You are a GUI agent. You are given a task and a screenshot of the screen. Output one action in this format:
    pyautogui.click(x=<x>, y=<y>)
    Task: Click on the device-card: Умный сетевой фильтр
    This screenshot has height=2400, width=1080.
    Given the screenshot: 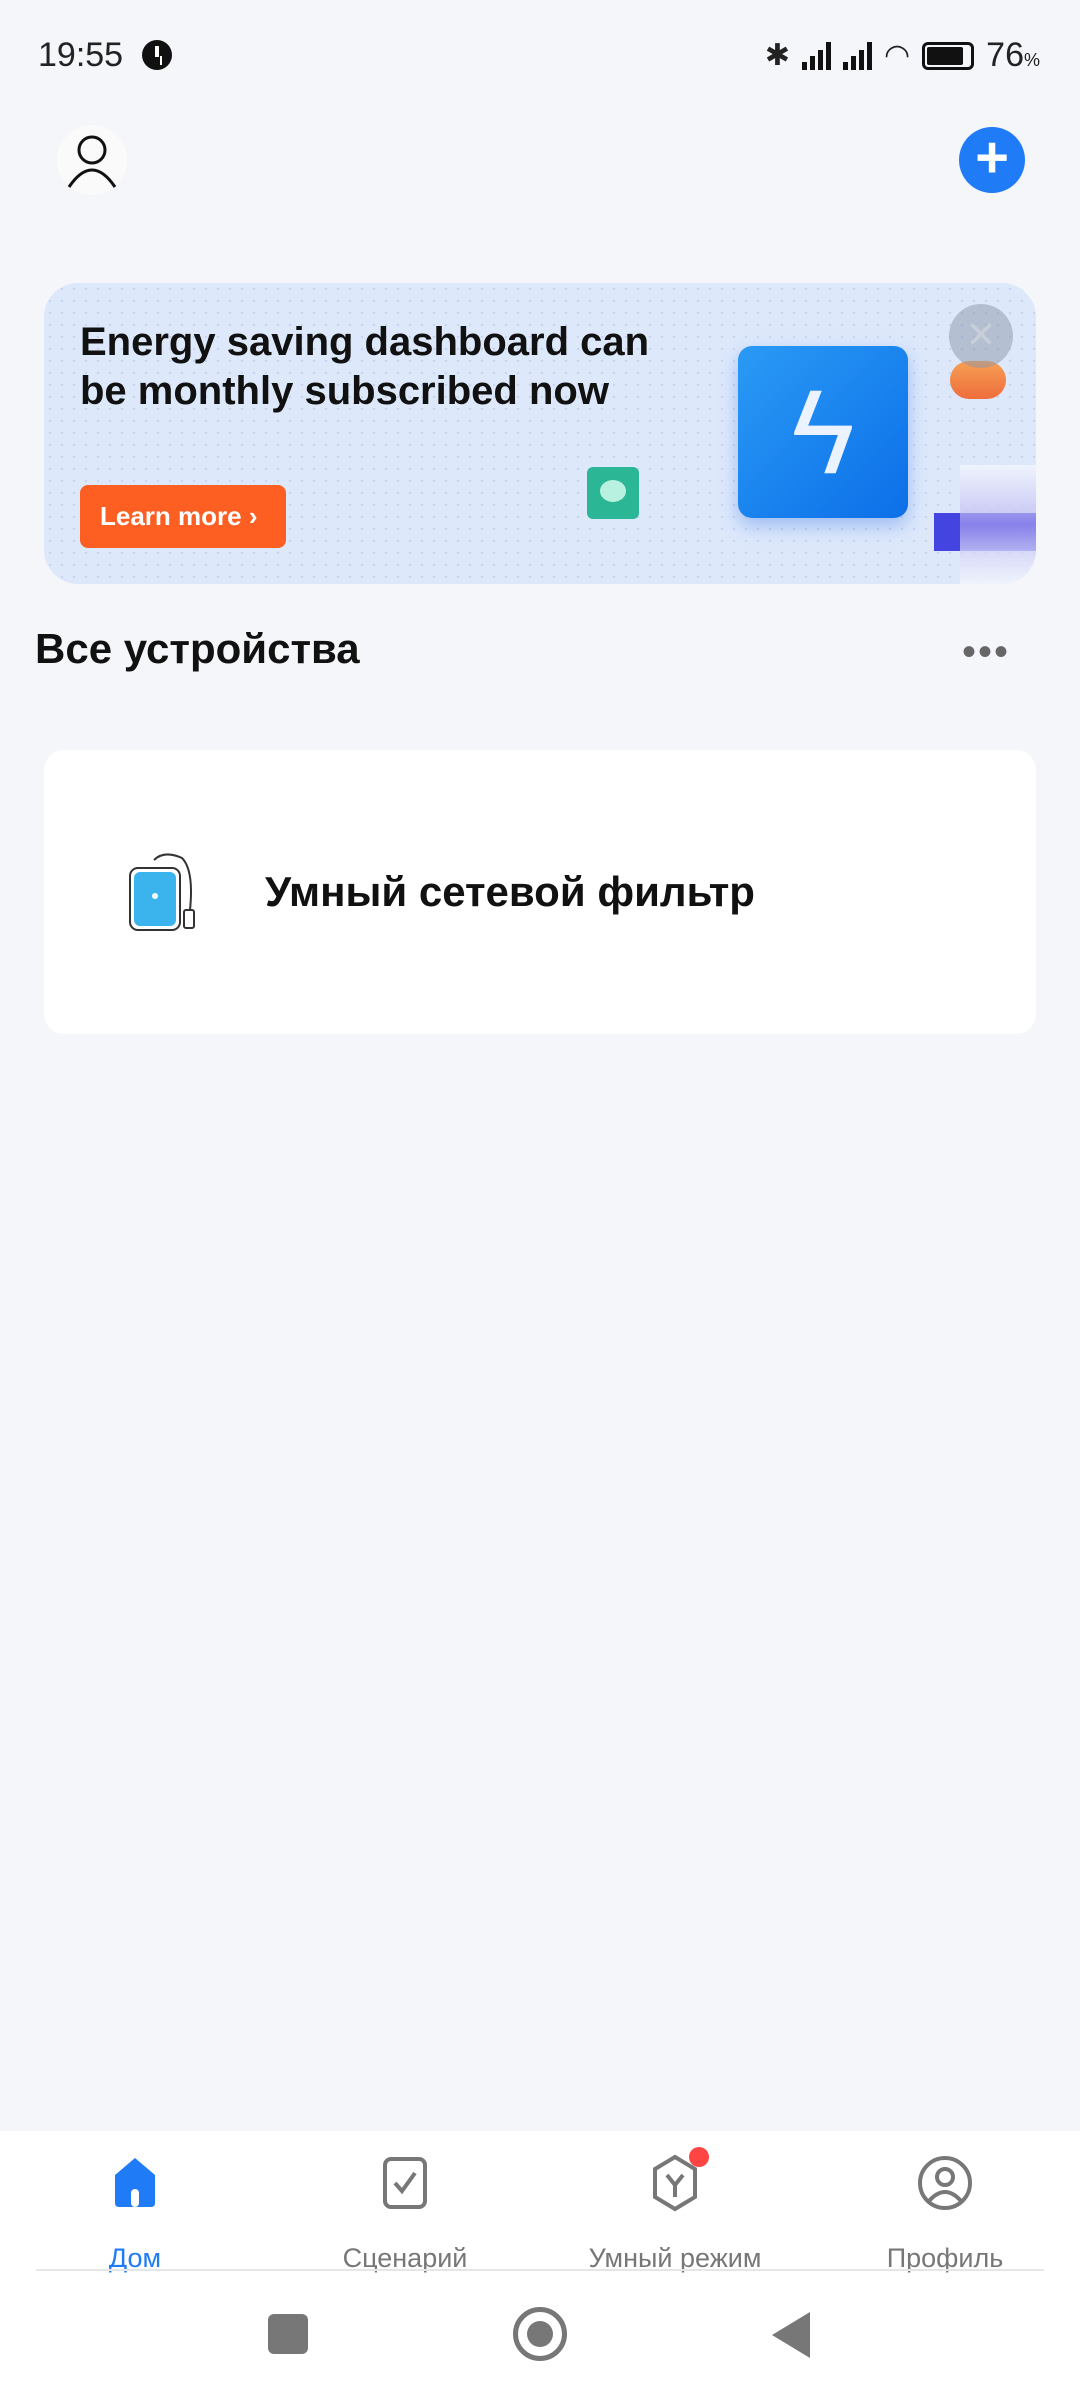 What is the action you would take?
    pyautogui.click(x=540, y=892)
    